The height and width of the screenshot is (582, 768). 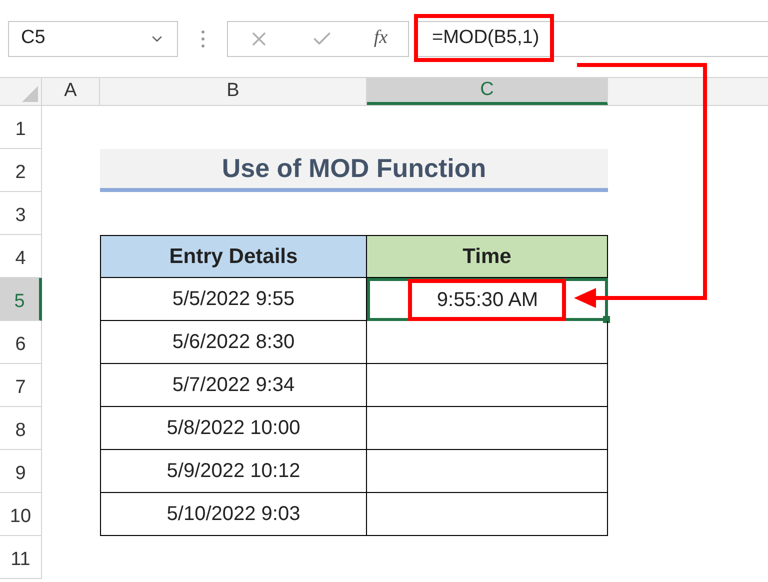 What do you see at coordinates (233, 299) in the screenshot?
I see `table-cell: 5/5/2022 9:55` at bounding box center [233, 299].